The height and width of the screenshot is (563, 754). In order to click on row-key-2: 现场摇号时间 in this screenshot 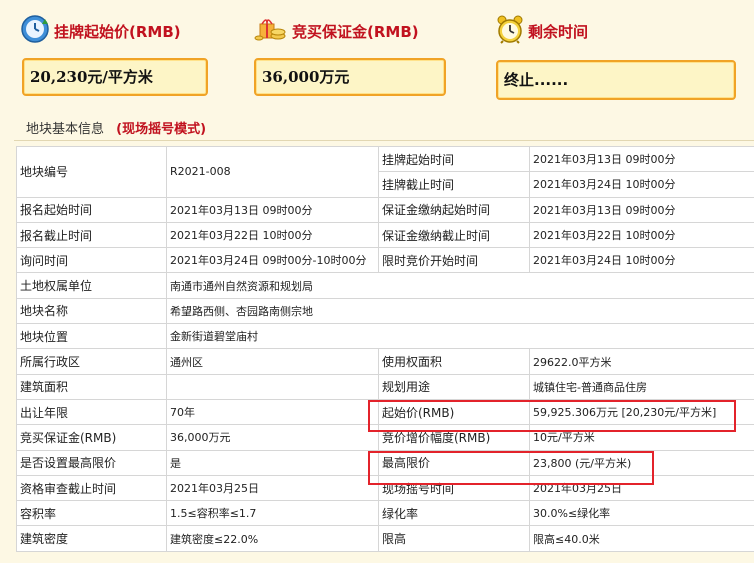, I will do `click(454, 488)`.